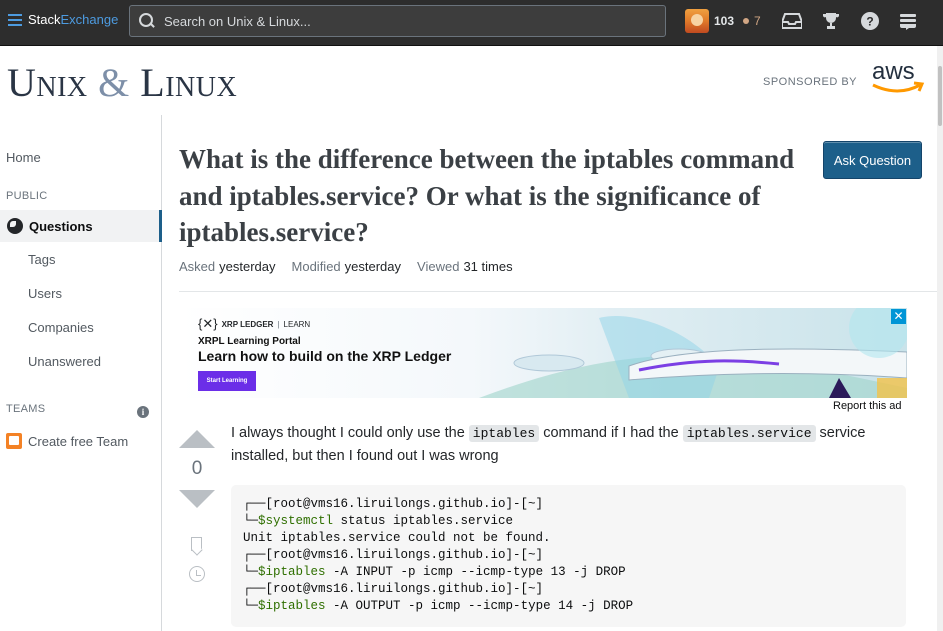 This screenshot has width=943, height=631. Describe the element at coordinates (898, 316) in the screenshot. I see `ad-close-icon: ✕` at that location.